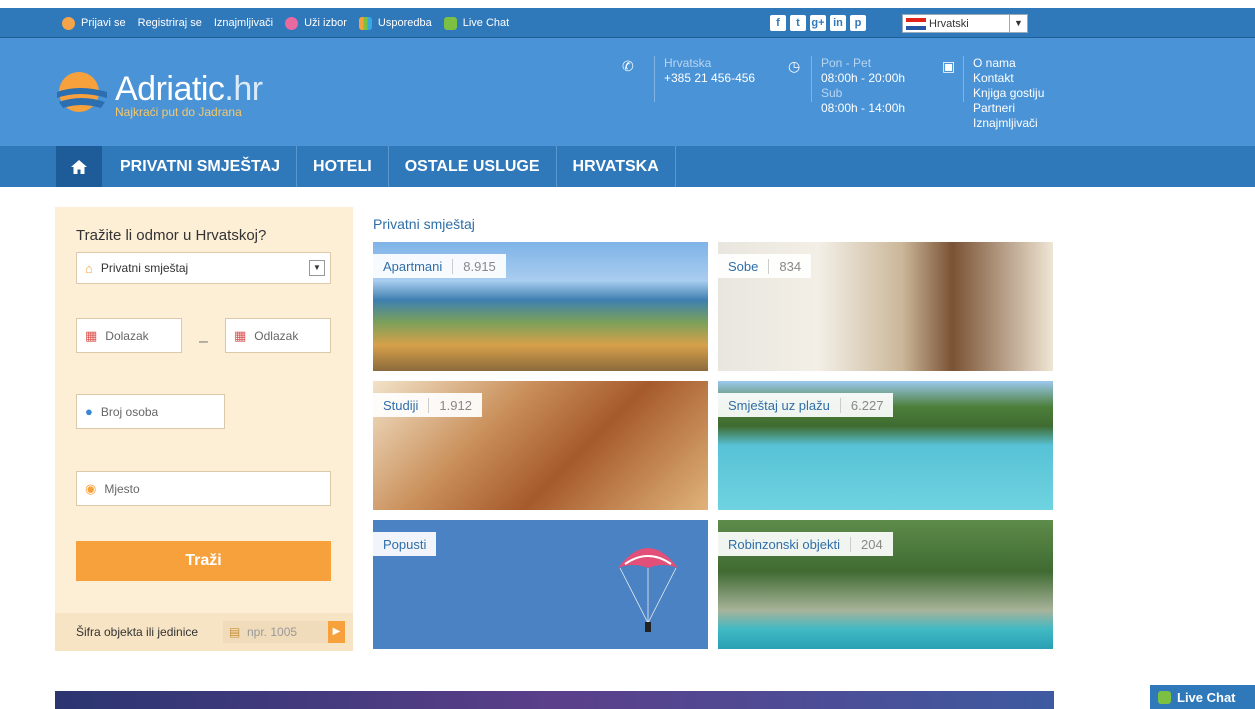 The height and width of the screenshot is (709, 1255). I want to click on language-select: Hrvatski ▼, so click(965, 23).